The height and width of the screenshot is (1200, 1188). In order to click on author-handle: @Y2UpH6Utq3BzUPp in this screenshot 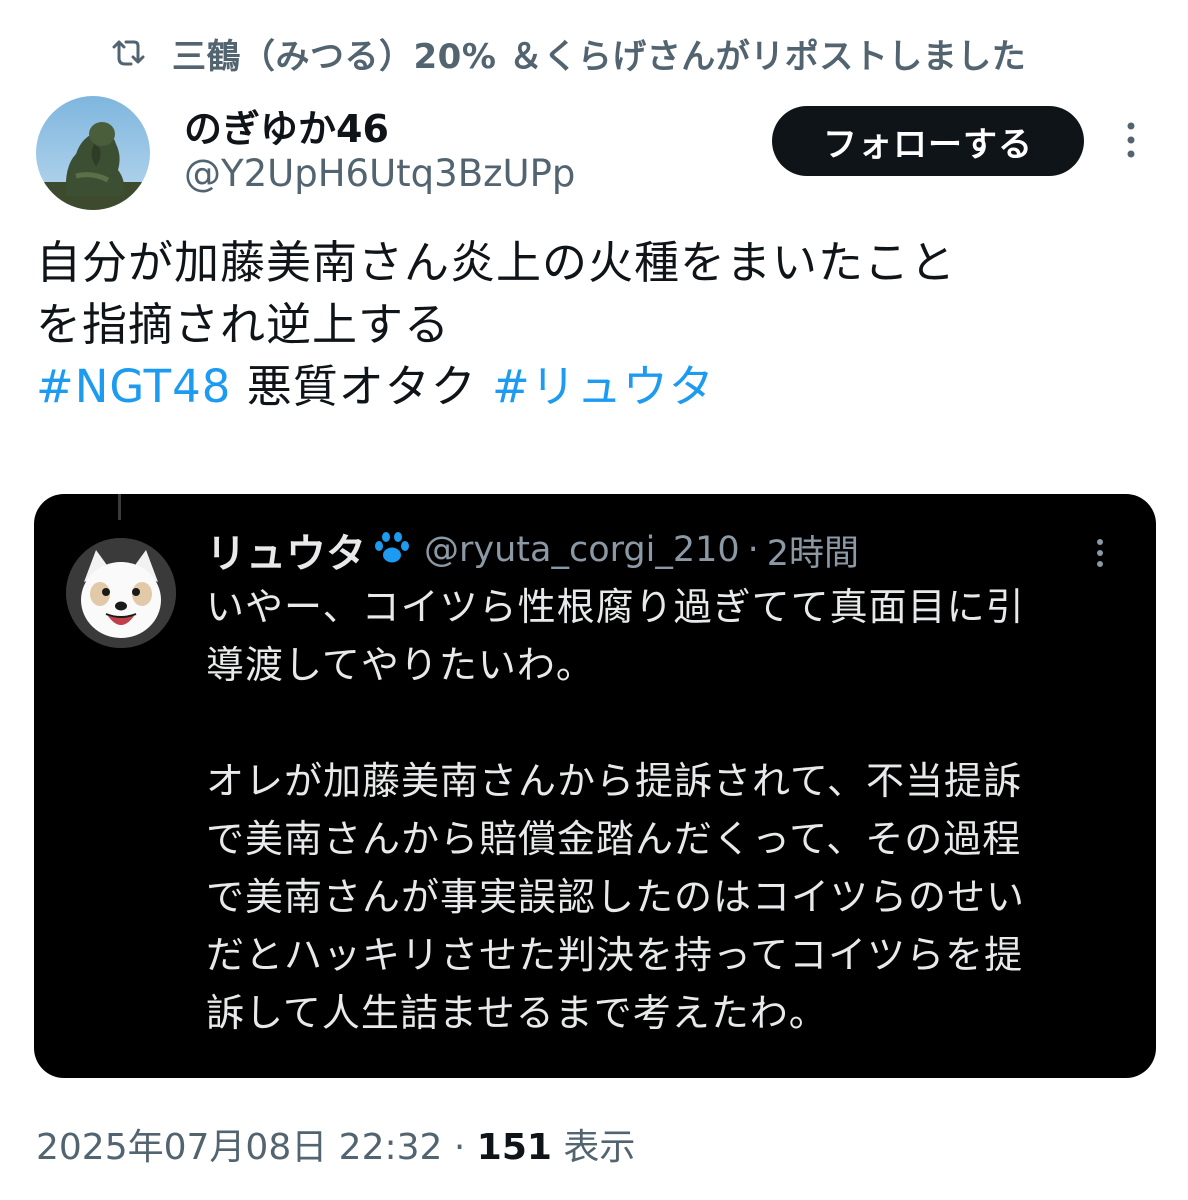, I will do `click(379, 173)`.